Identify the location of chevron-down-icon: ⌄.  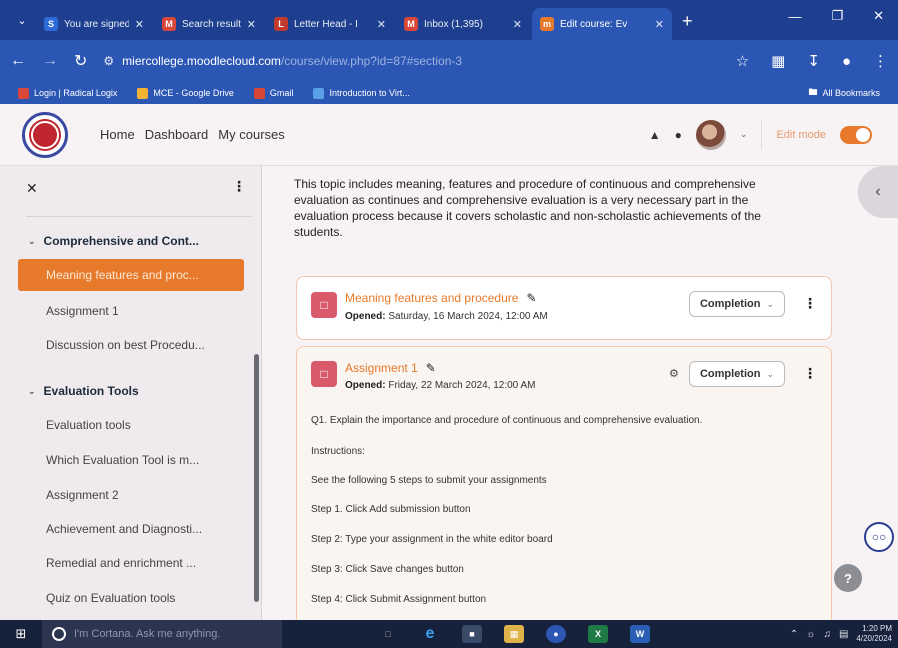
(744, 134).